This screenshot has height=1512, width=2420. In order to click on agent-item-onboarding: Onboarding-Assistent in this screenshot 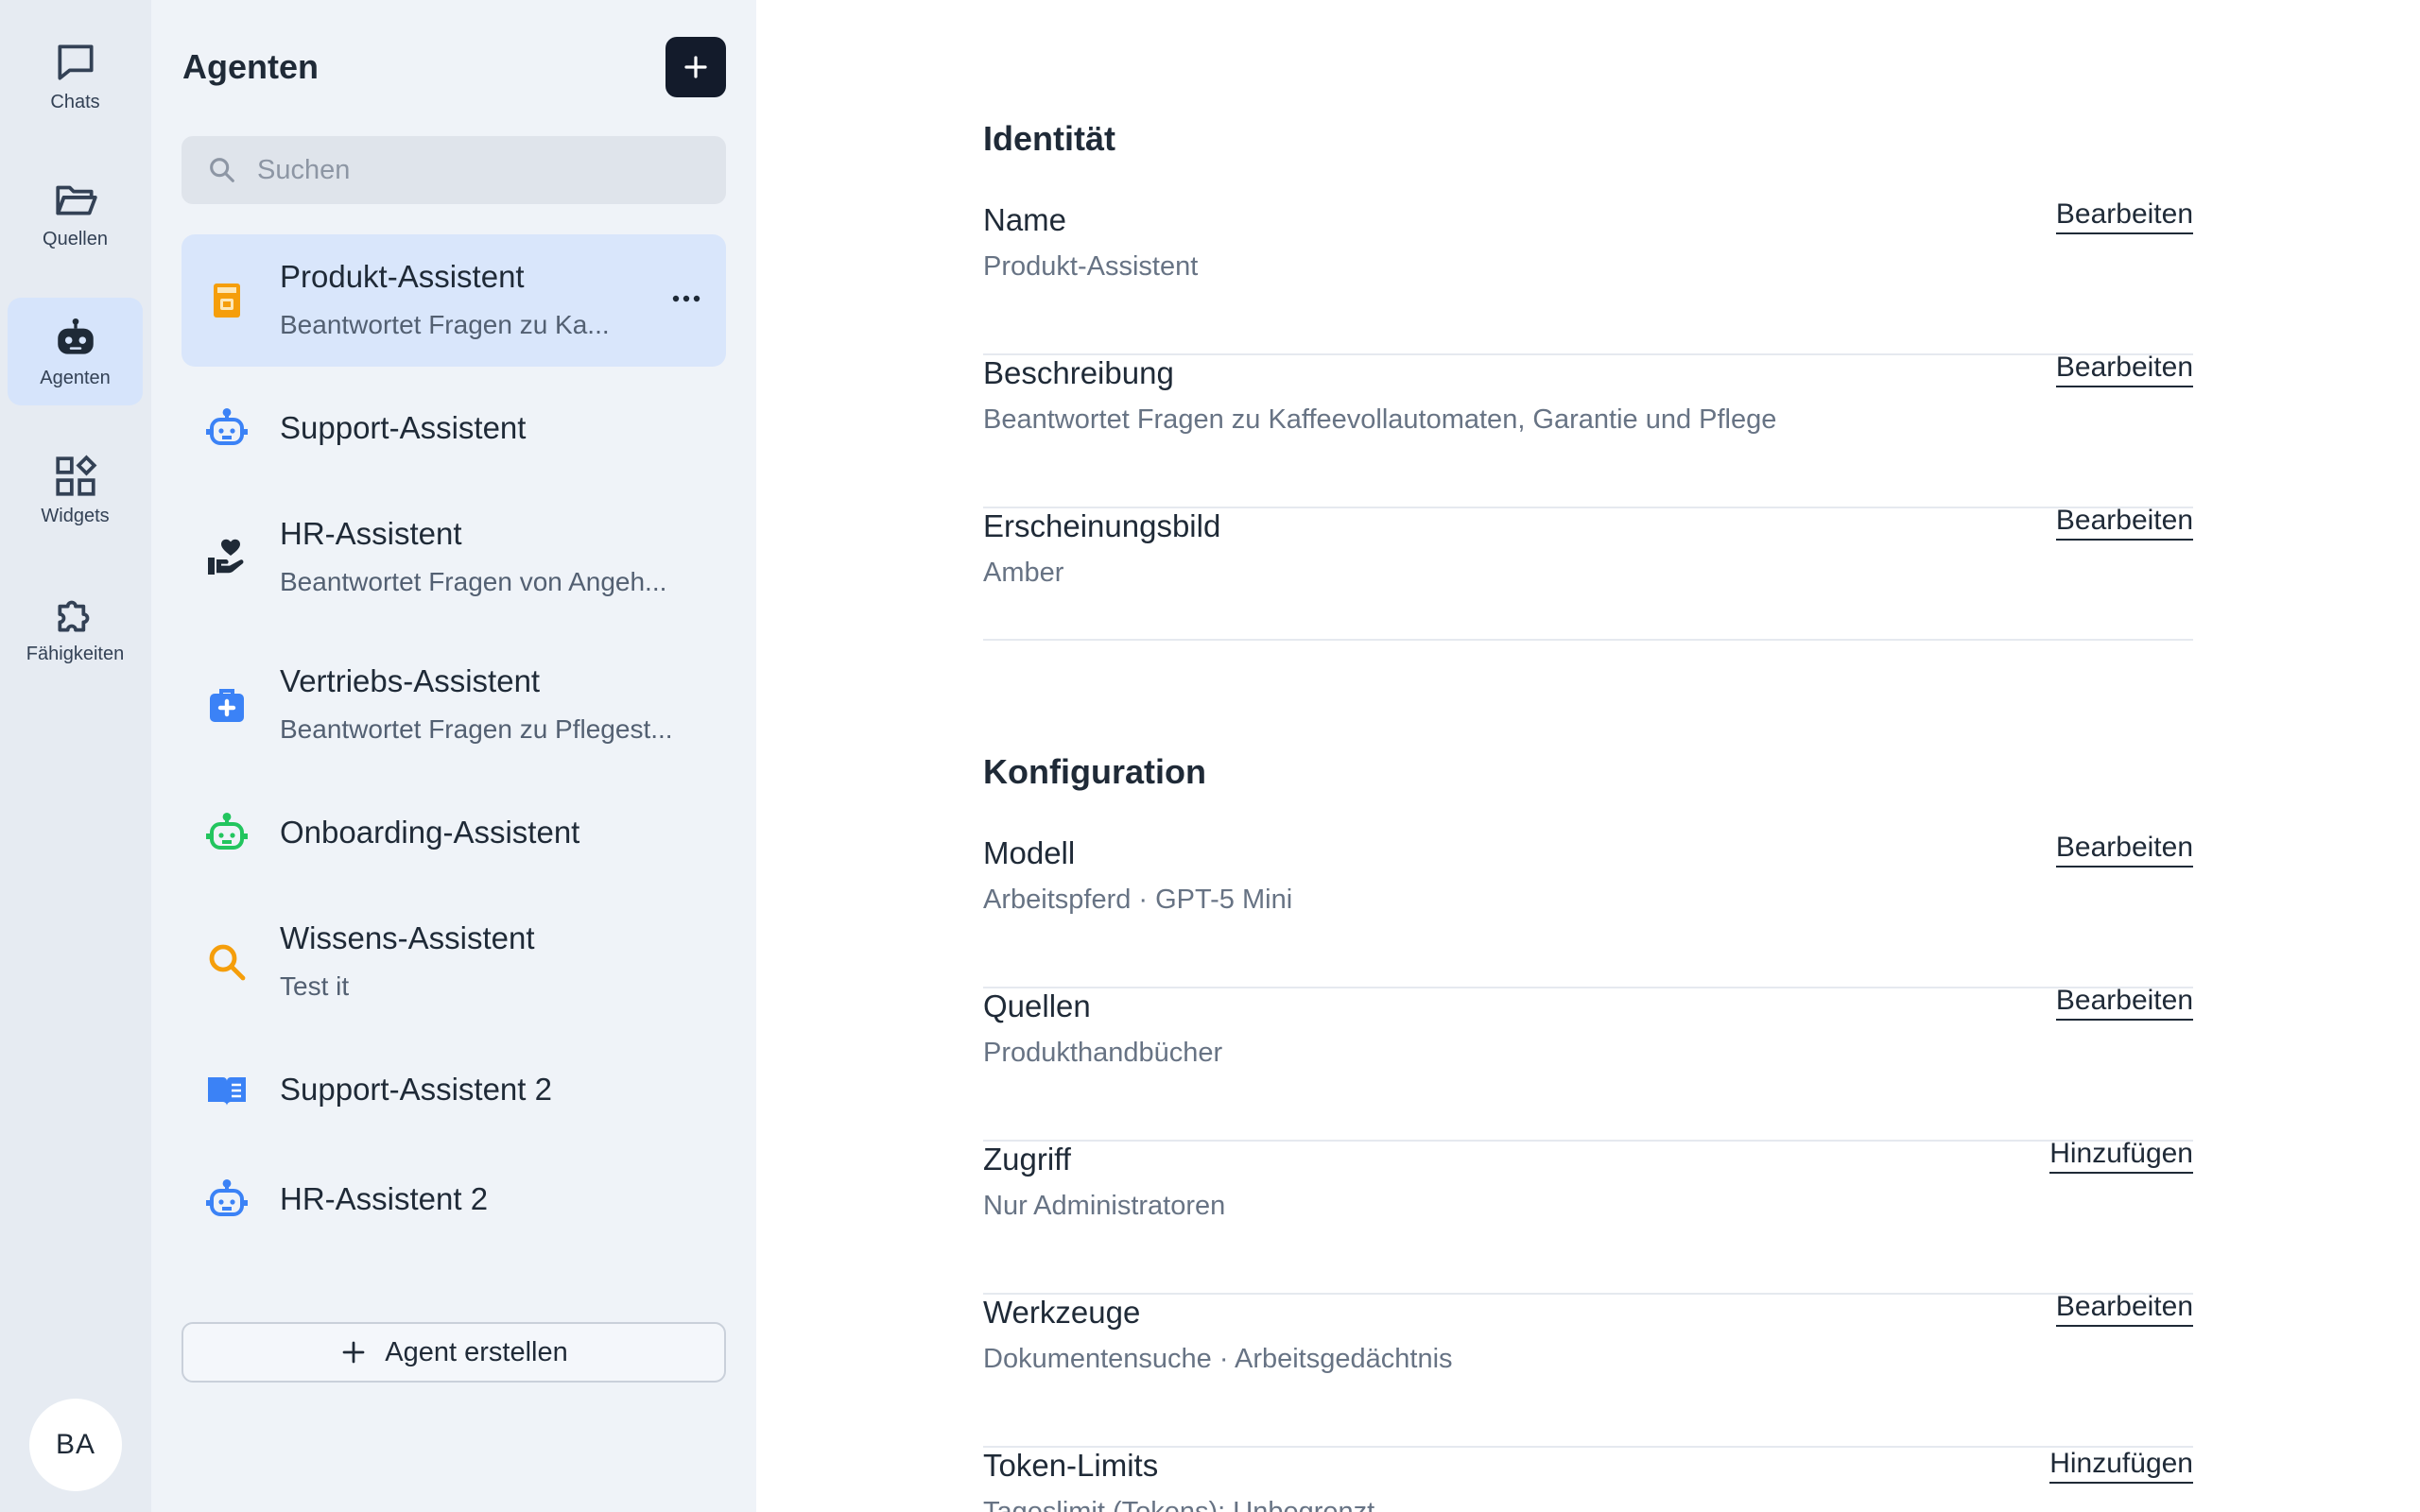, I will do `click(454, 833)`.